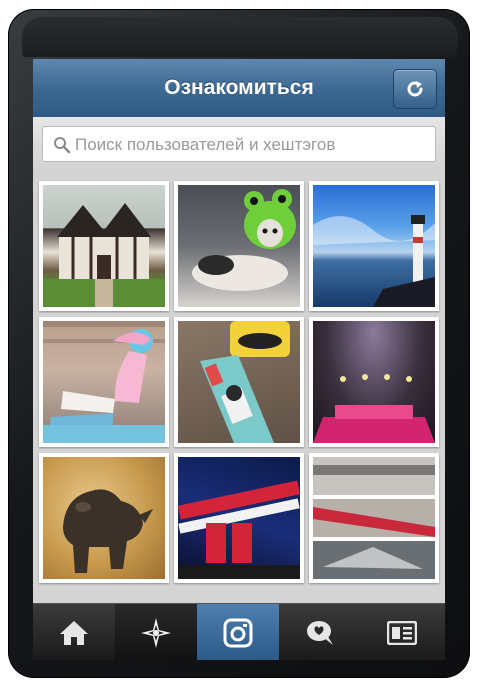 Image resolution: width=477 pixels, height=684 pixels. I want to click on tab-home, so click(74, 632).